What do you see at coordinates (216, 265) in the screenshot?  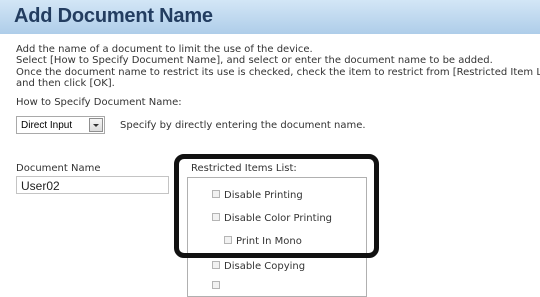 I see `disable-copying-checkbox` at bounding box center [216, 265].